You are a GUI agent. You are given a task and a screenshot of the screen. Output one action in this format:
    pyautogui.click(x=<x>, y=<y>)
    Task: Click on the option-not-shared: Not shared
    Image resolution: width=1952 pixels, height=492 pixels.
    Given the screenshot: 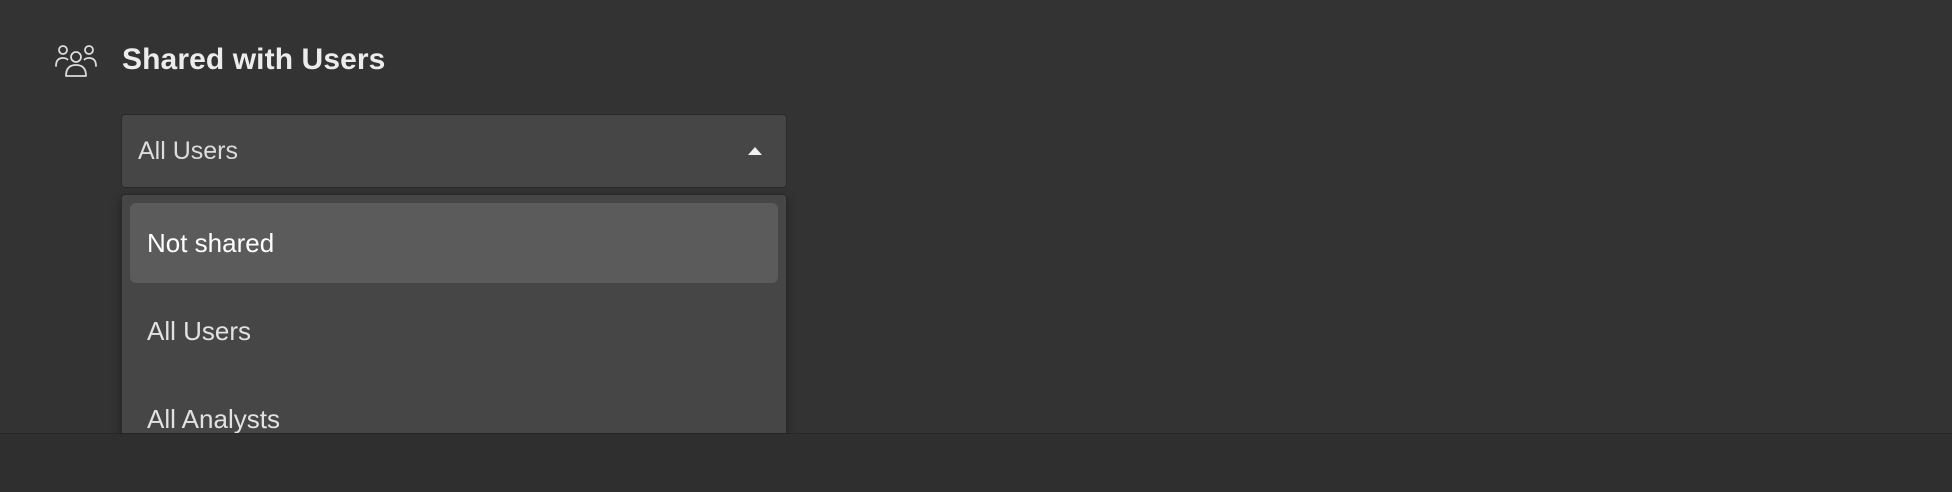 What is the action you would take?
    pyautogui.click(x=454, y=243)
    